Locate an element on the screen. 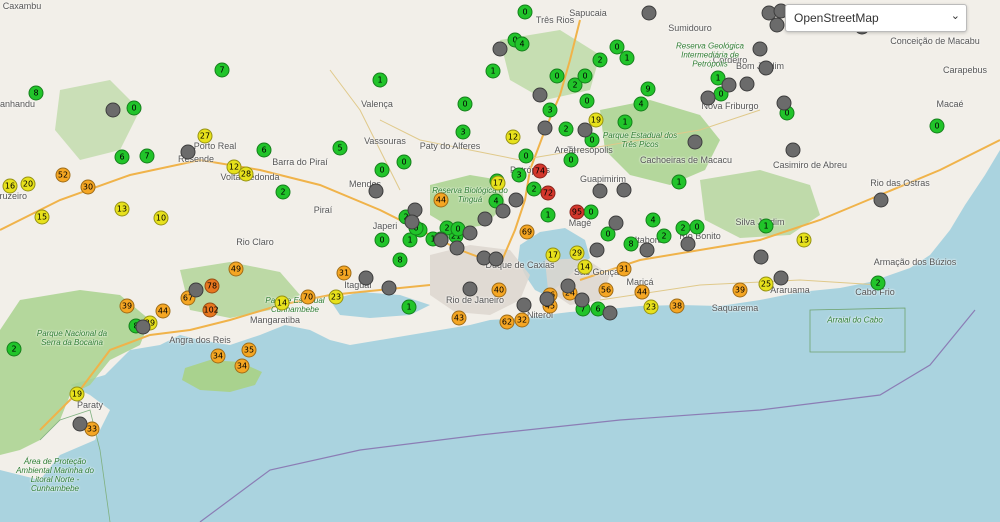 The image size is (1000, 522). station-marker-yellow: 28 is located at coordinates (246, 174).